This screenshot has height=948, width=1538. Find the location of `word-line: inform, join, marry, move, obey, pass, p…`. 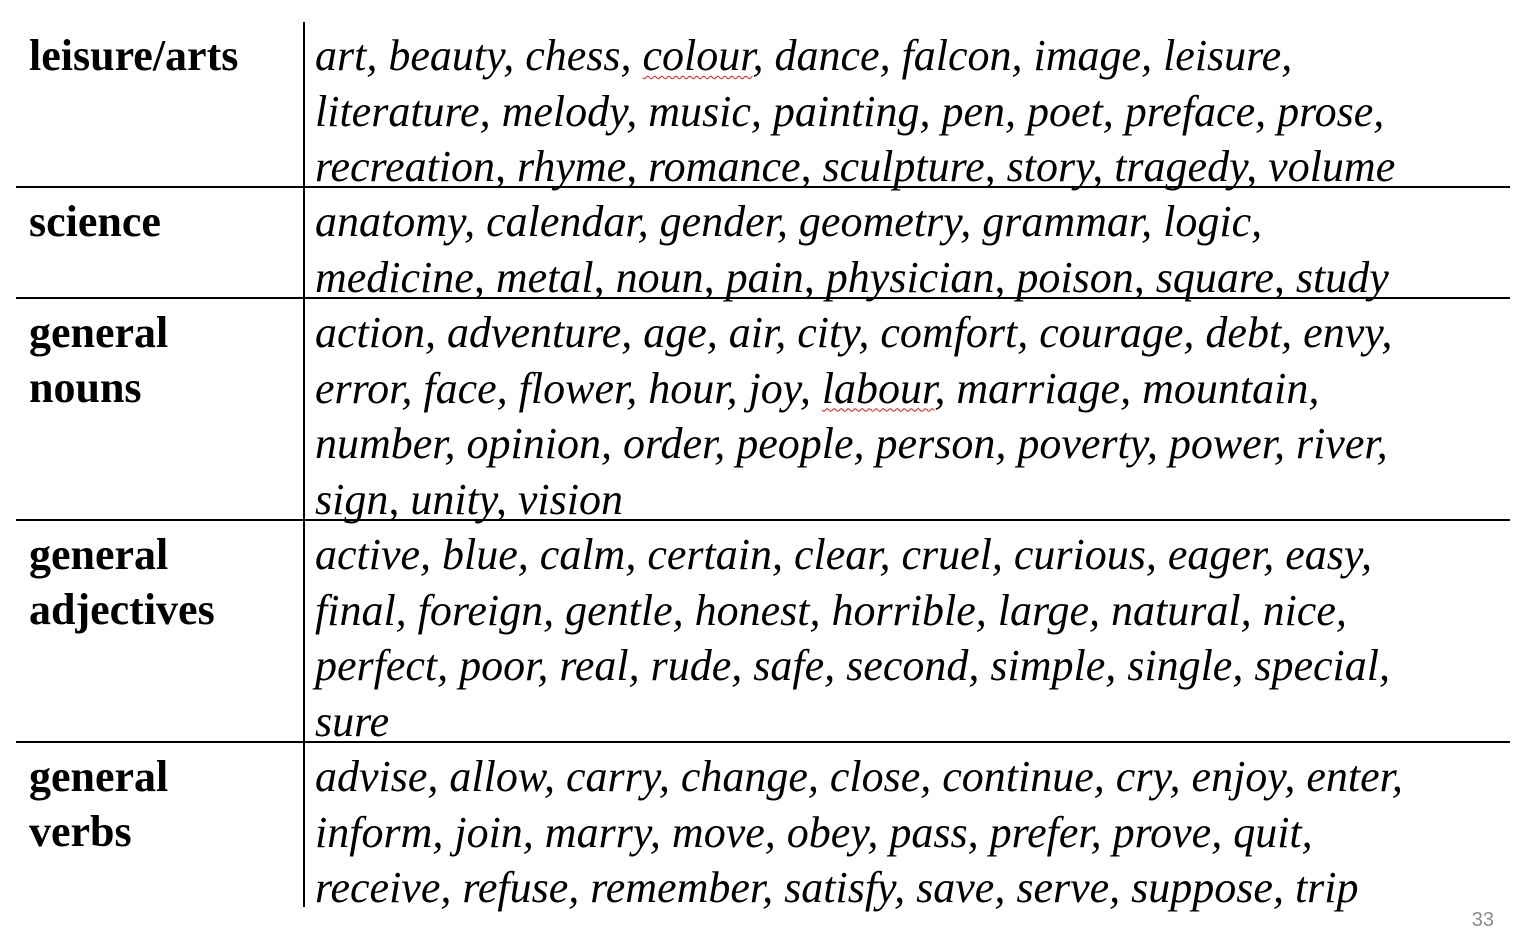

word-line: inform, join, marry, move, obey, pass, p… is located at coordinates (814, 832).